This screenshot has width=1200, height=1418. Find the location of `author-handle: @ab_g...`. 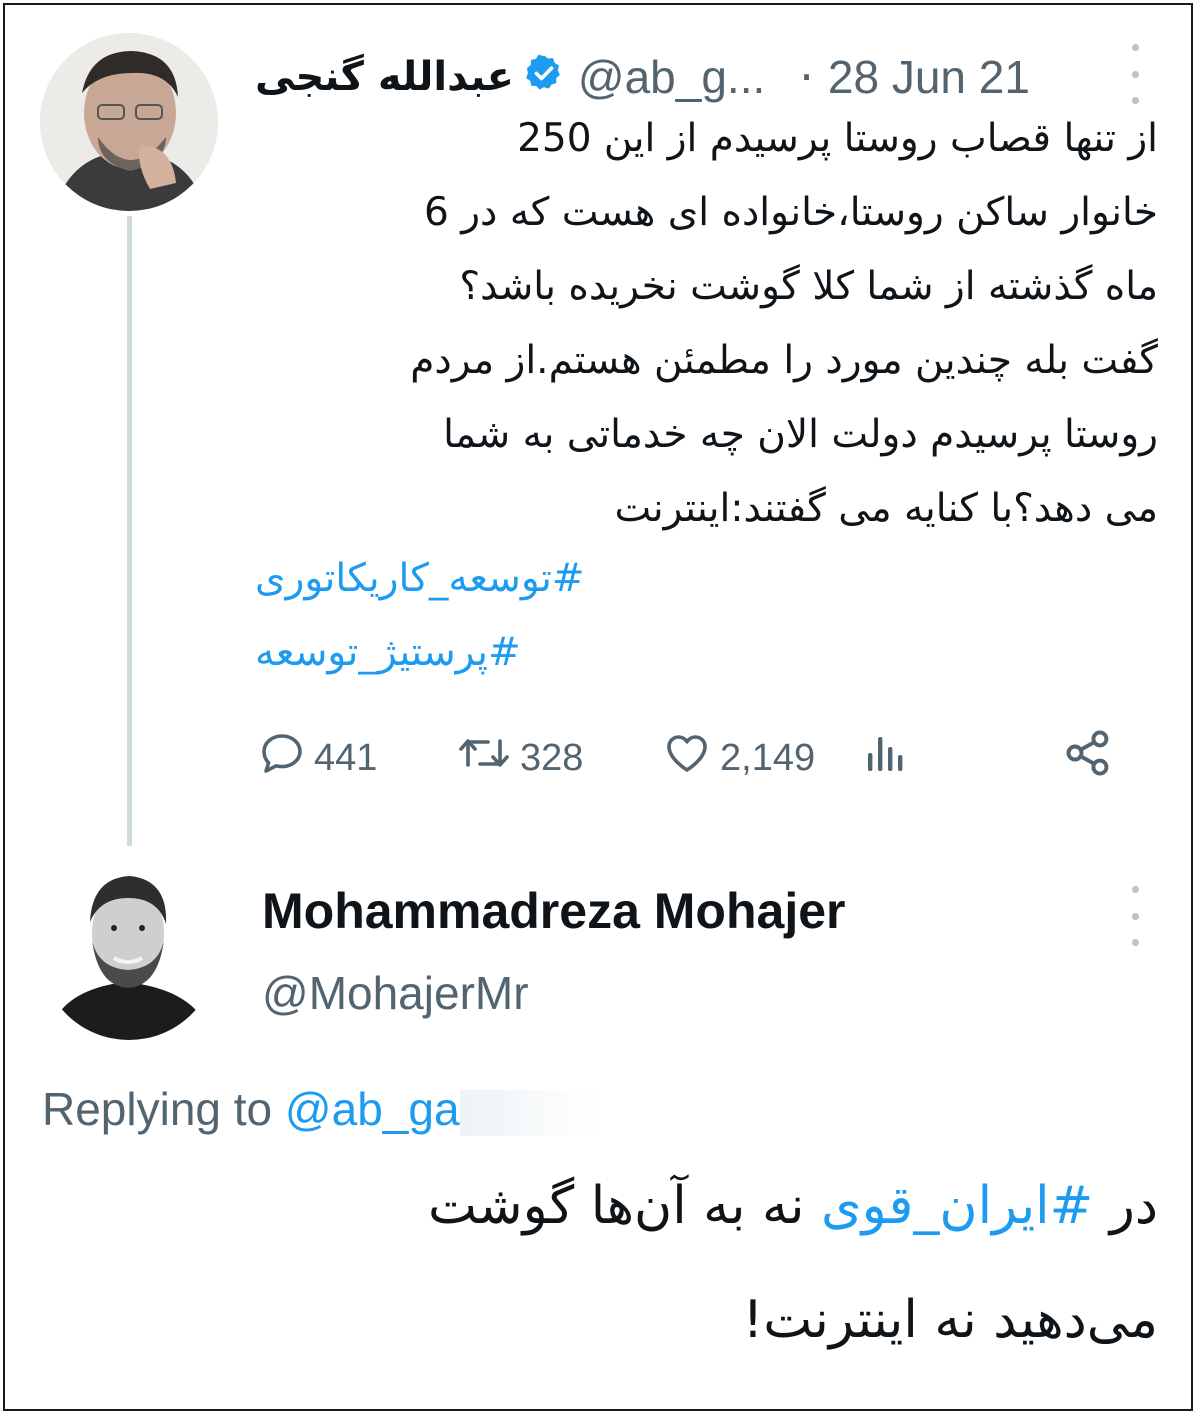

author-handle: @ab_g... is located at coordinates (671, 77).